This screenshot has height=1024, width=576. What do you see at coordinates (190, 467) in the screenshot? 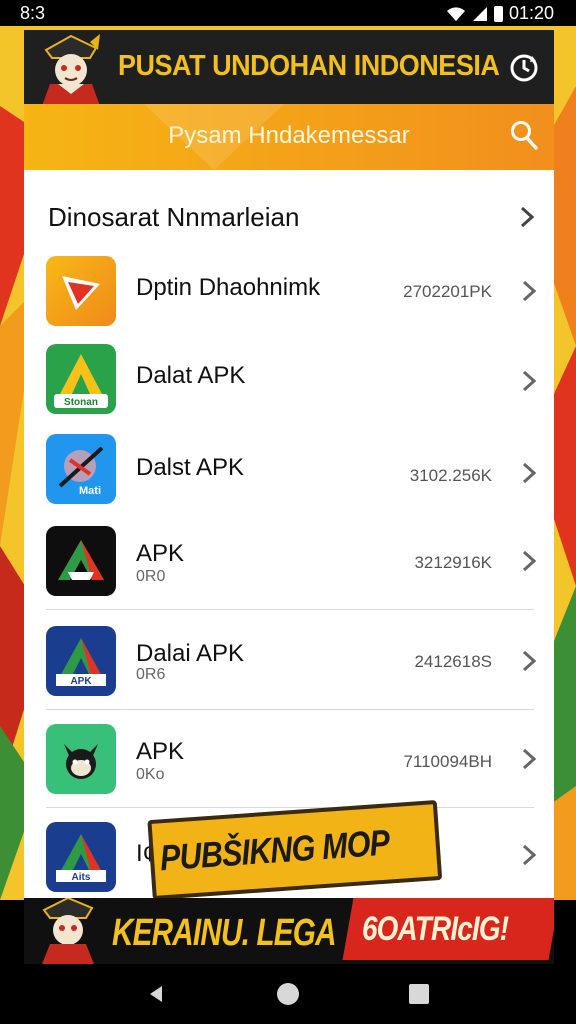
I see `app-name: Dalst APK` at bounding box center [190, 467].